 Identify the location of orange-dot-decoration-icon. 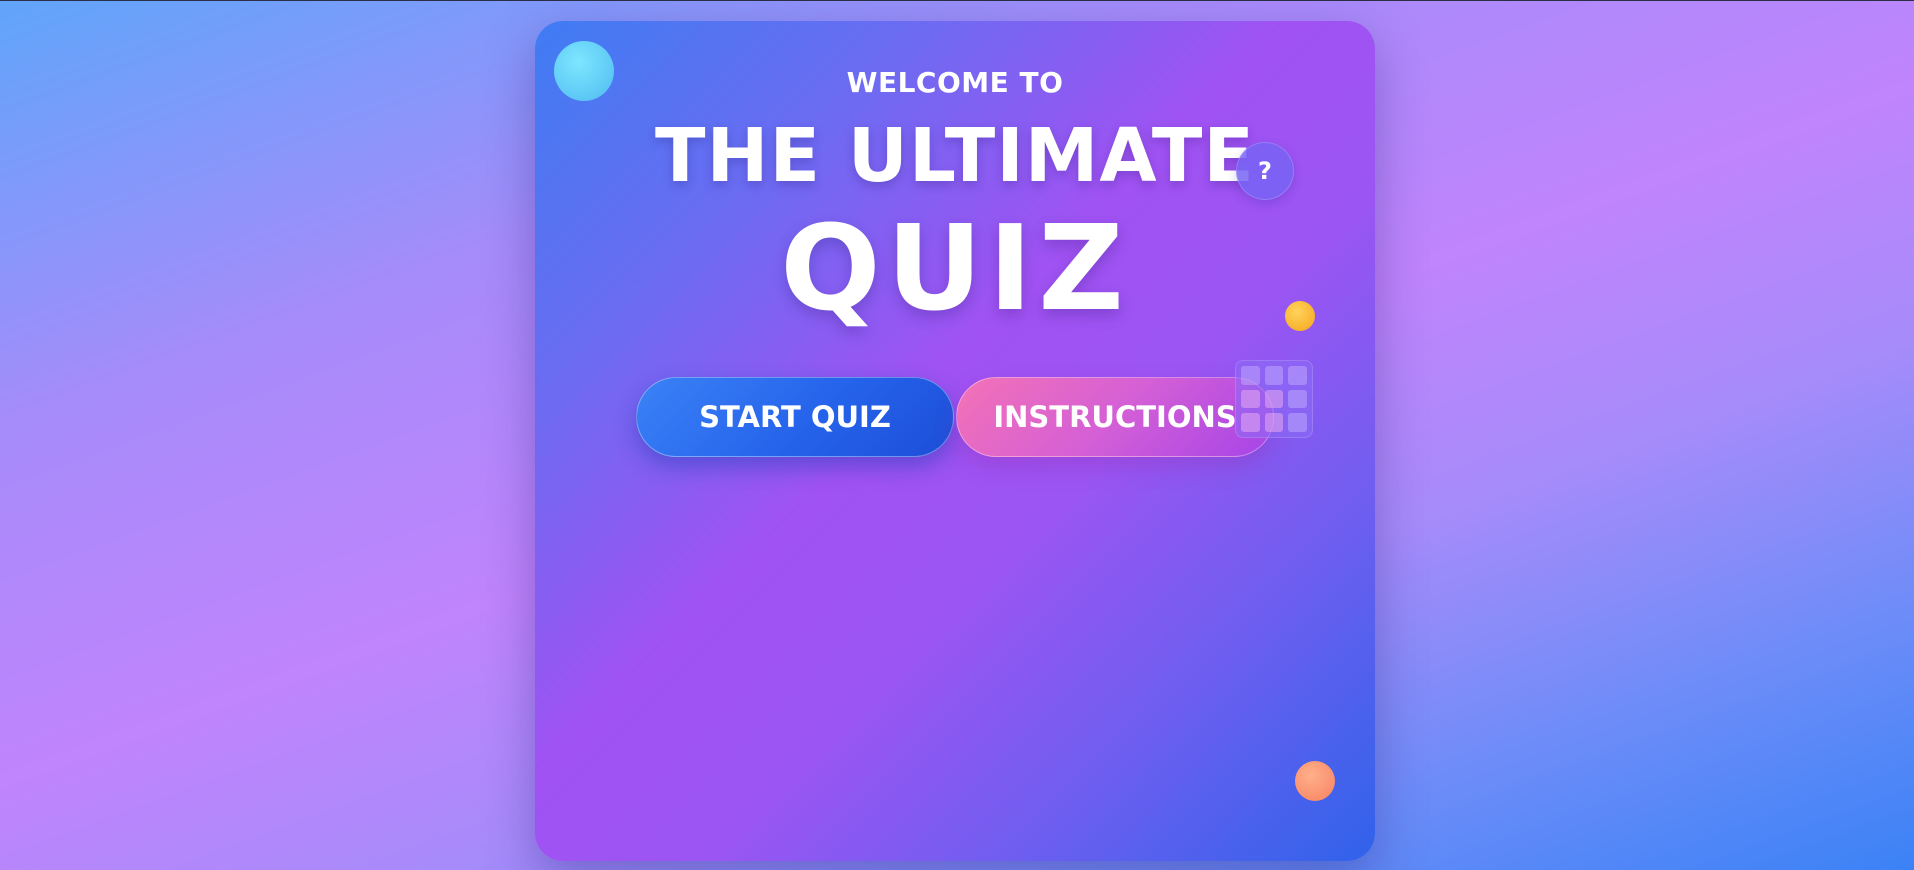
(1315, 781).